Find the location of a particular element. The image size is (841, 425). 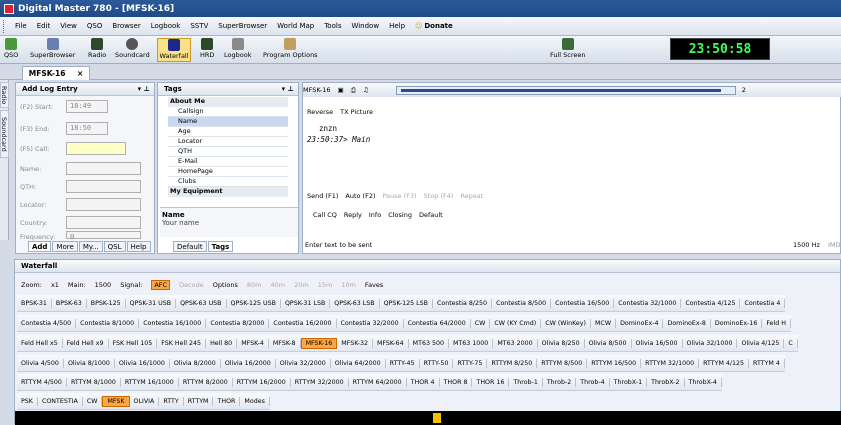

menu-superbrowser: SuperBrowser is located at coordinates (242, 26).